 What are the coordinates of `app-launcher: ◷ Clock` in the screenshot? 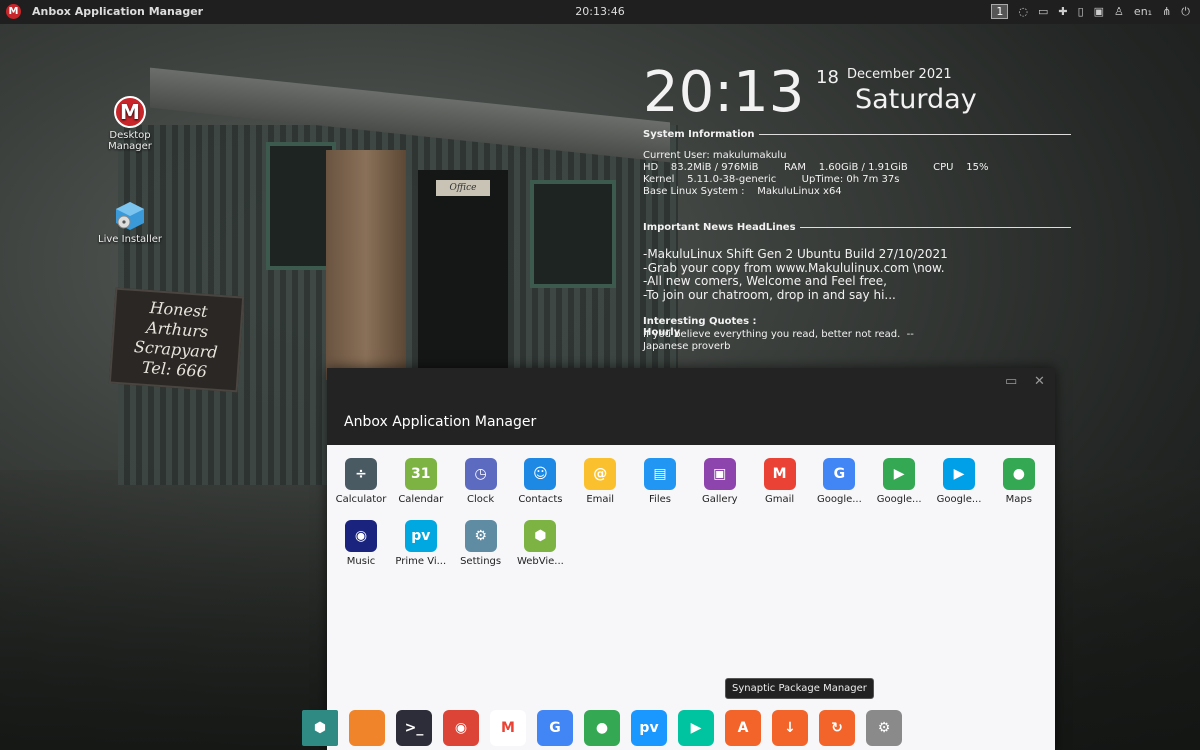 It's located at (481, 481).